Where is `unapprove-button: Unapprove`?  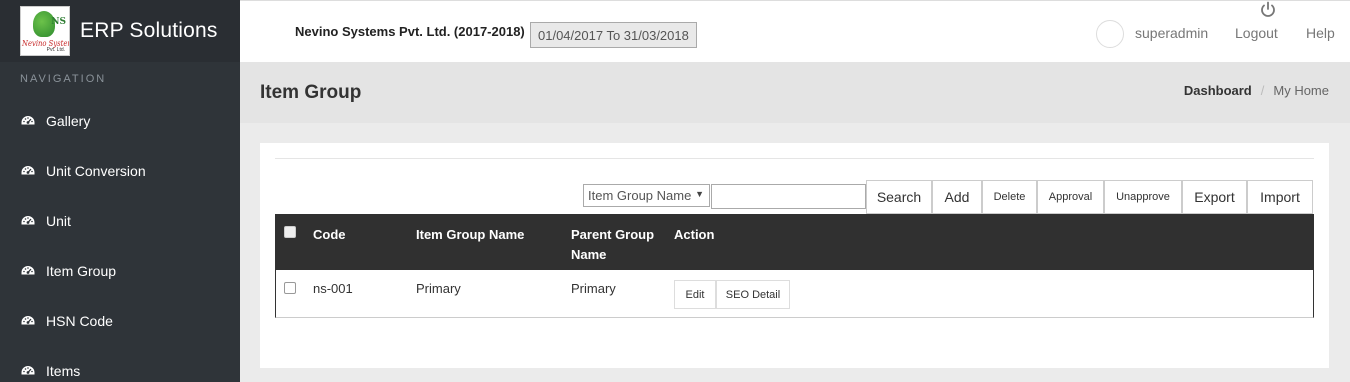 unapprove-button: Unapprove is located at coordinates (1143, 197).